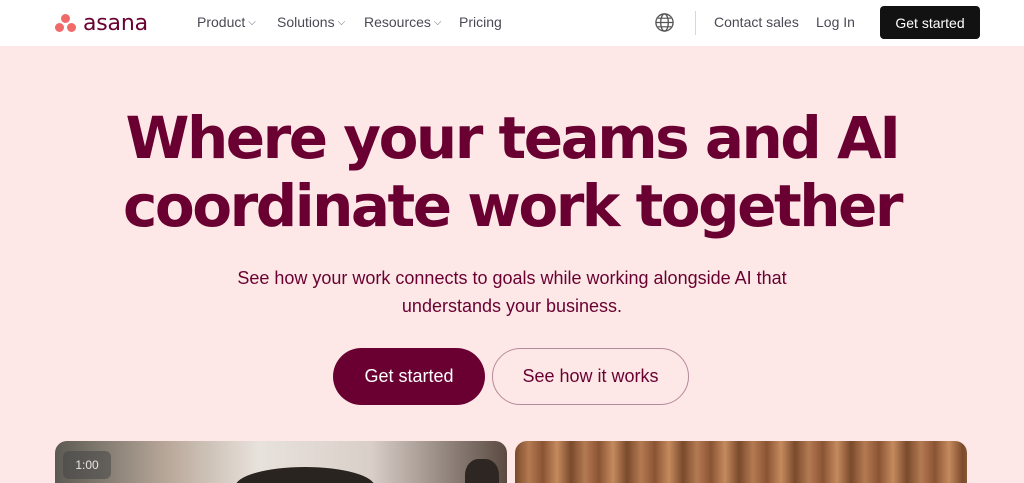 Image resolution: width=1024 pixels, height=483 pixels. I want to click on nav-item-label: Resources, so click(397, 22).